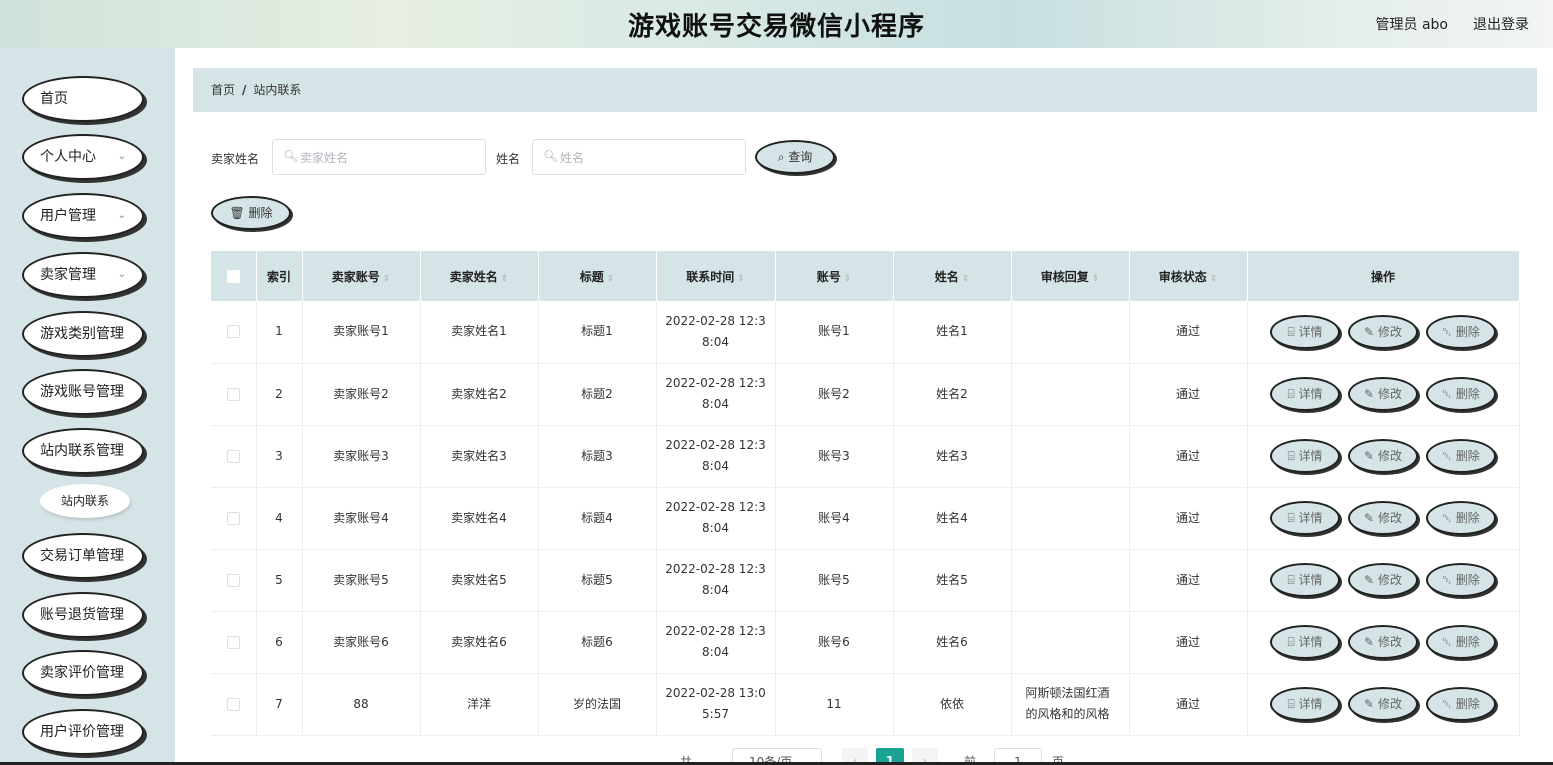  What do you see at coordinates (1369, 642) in the screenshot?
I see `pencil-icon: ✎` at bounding box center [1369, 642].